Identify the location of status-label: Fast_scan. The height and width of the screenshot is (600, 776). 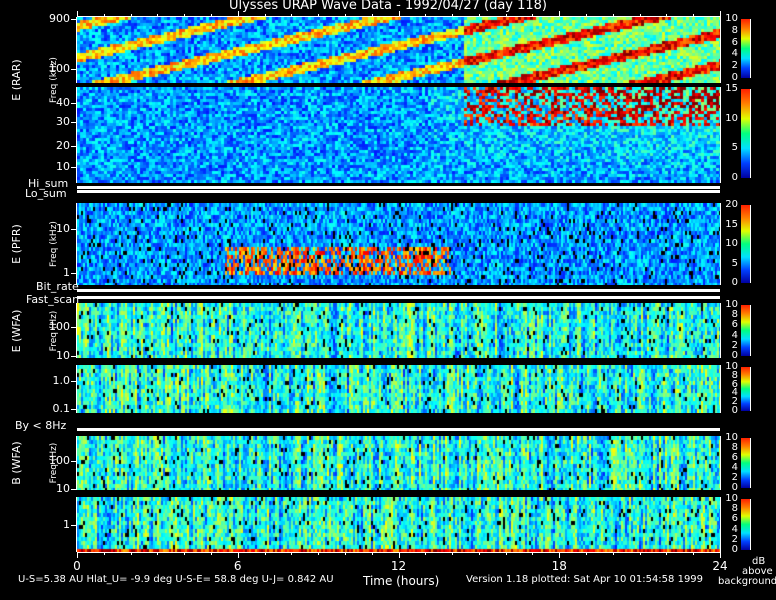
(53, 299).